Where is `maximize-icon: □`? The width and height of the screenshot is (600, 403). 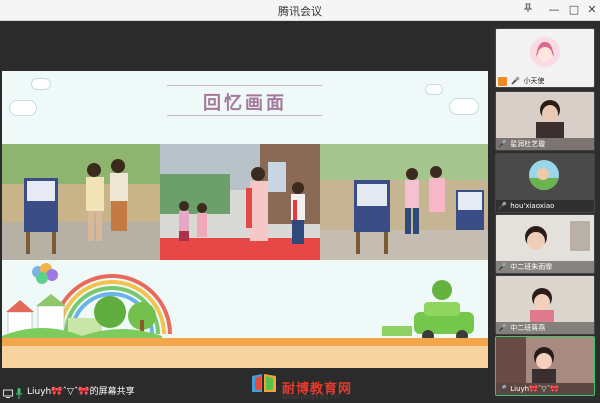 maximize-icon: □ is located at coordinates (574, 10).